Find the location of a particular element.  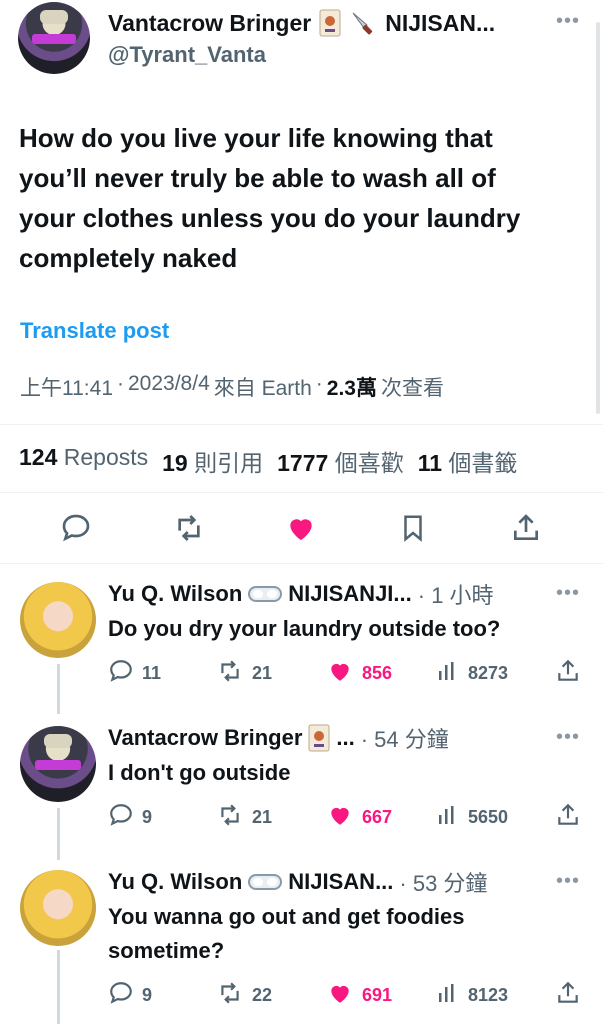

reply-text-line: You wanna go out and get foodies is located at coordinates (286, 916).